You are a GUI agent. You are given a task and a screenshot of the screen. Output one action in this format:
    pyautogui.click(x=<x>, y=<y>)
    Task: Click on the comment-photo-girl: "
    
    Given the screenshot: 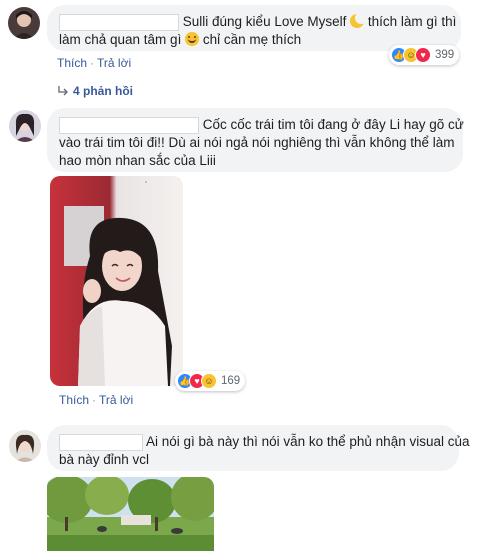 What is the action you would take?
    pyautogui.click(x=116, y=281)
    